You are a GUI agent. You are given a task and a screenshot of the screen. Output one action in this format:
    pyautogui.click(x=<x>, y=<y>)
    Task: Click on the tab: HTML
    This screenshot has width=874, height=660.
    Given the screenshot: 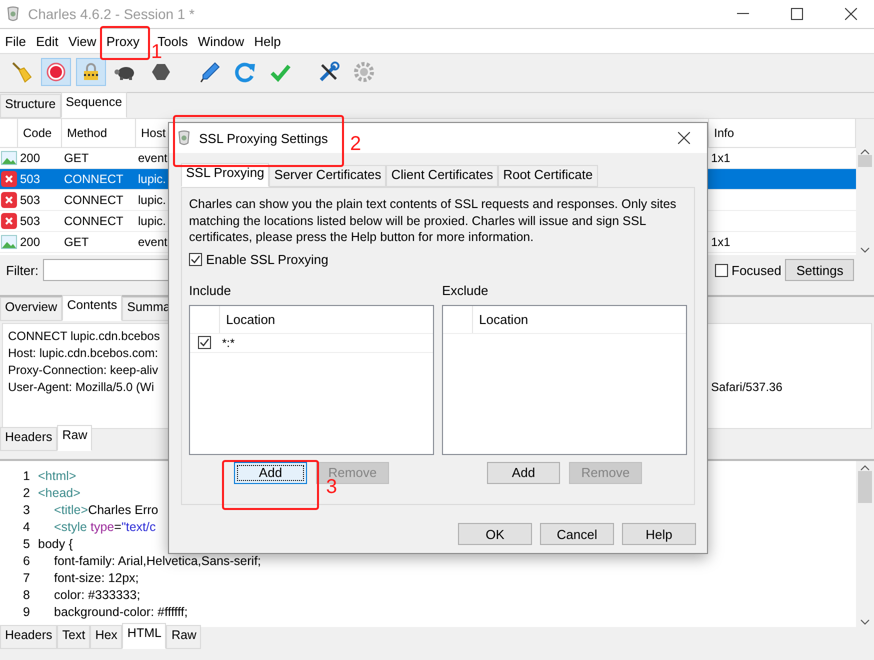 What is the action you would take?
    pyautogui.click(x=144, y=636)
    